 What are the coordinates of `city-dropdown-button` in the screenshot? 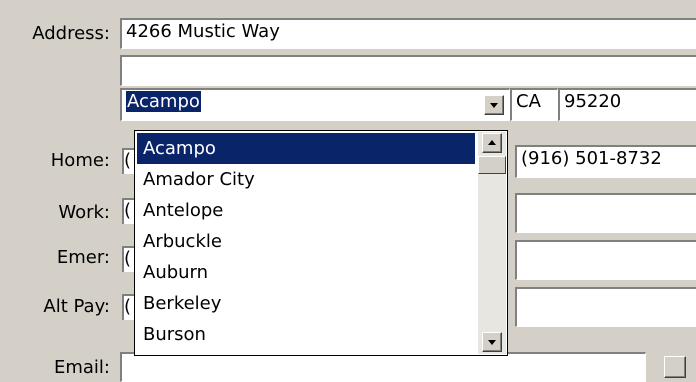 It's located at (494, 105).